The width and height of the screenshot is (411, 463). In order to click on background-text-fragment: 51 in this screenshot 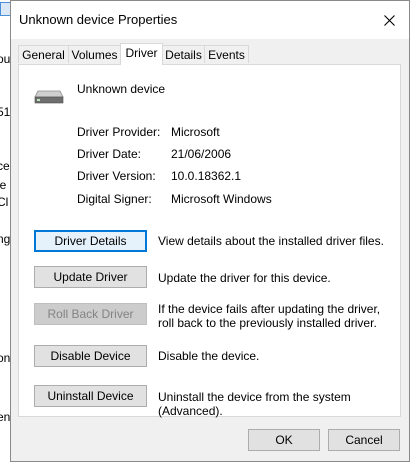, I will do `click(5, 112)`.